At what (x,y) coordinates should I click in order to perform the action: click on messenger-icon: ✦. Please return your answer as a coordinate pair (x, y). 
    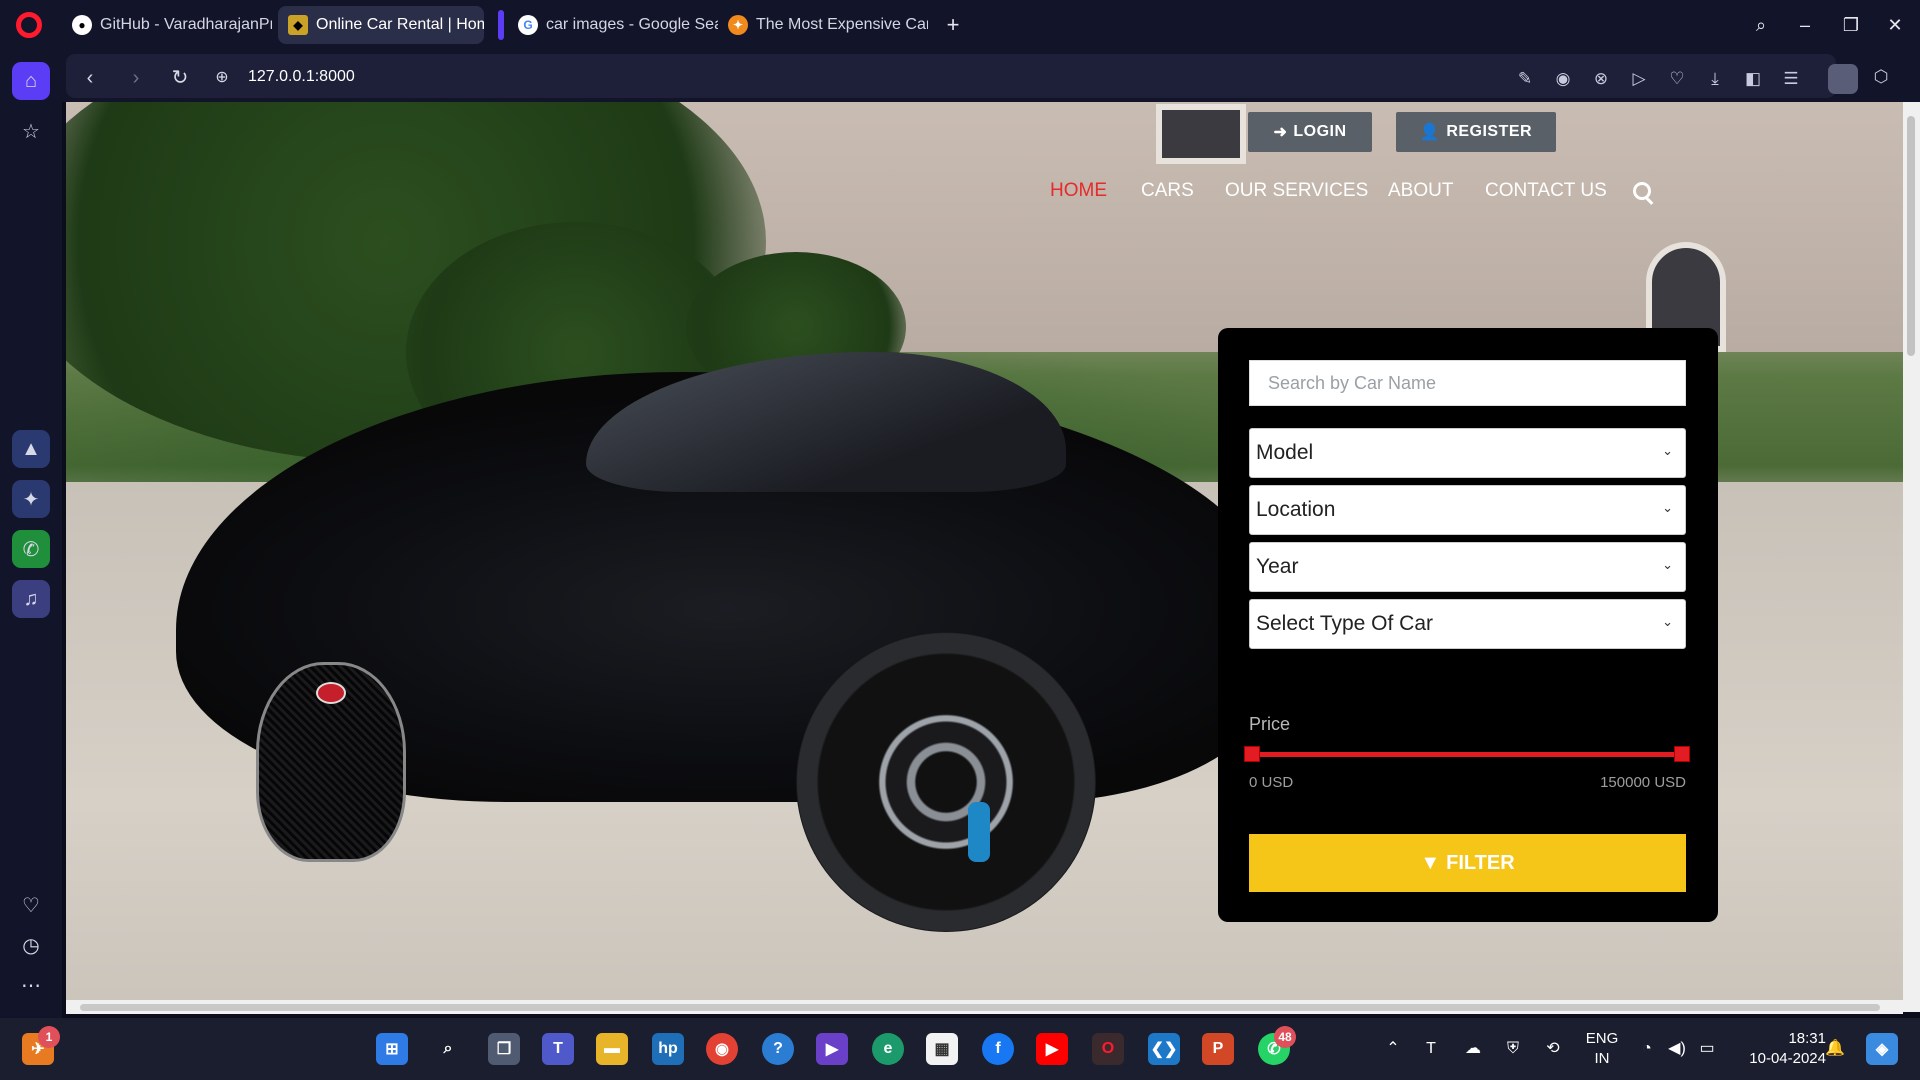
    Looking at the image, I should click on (31, 499).